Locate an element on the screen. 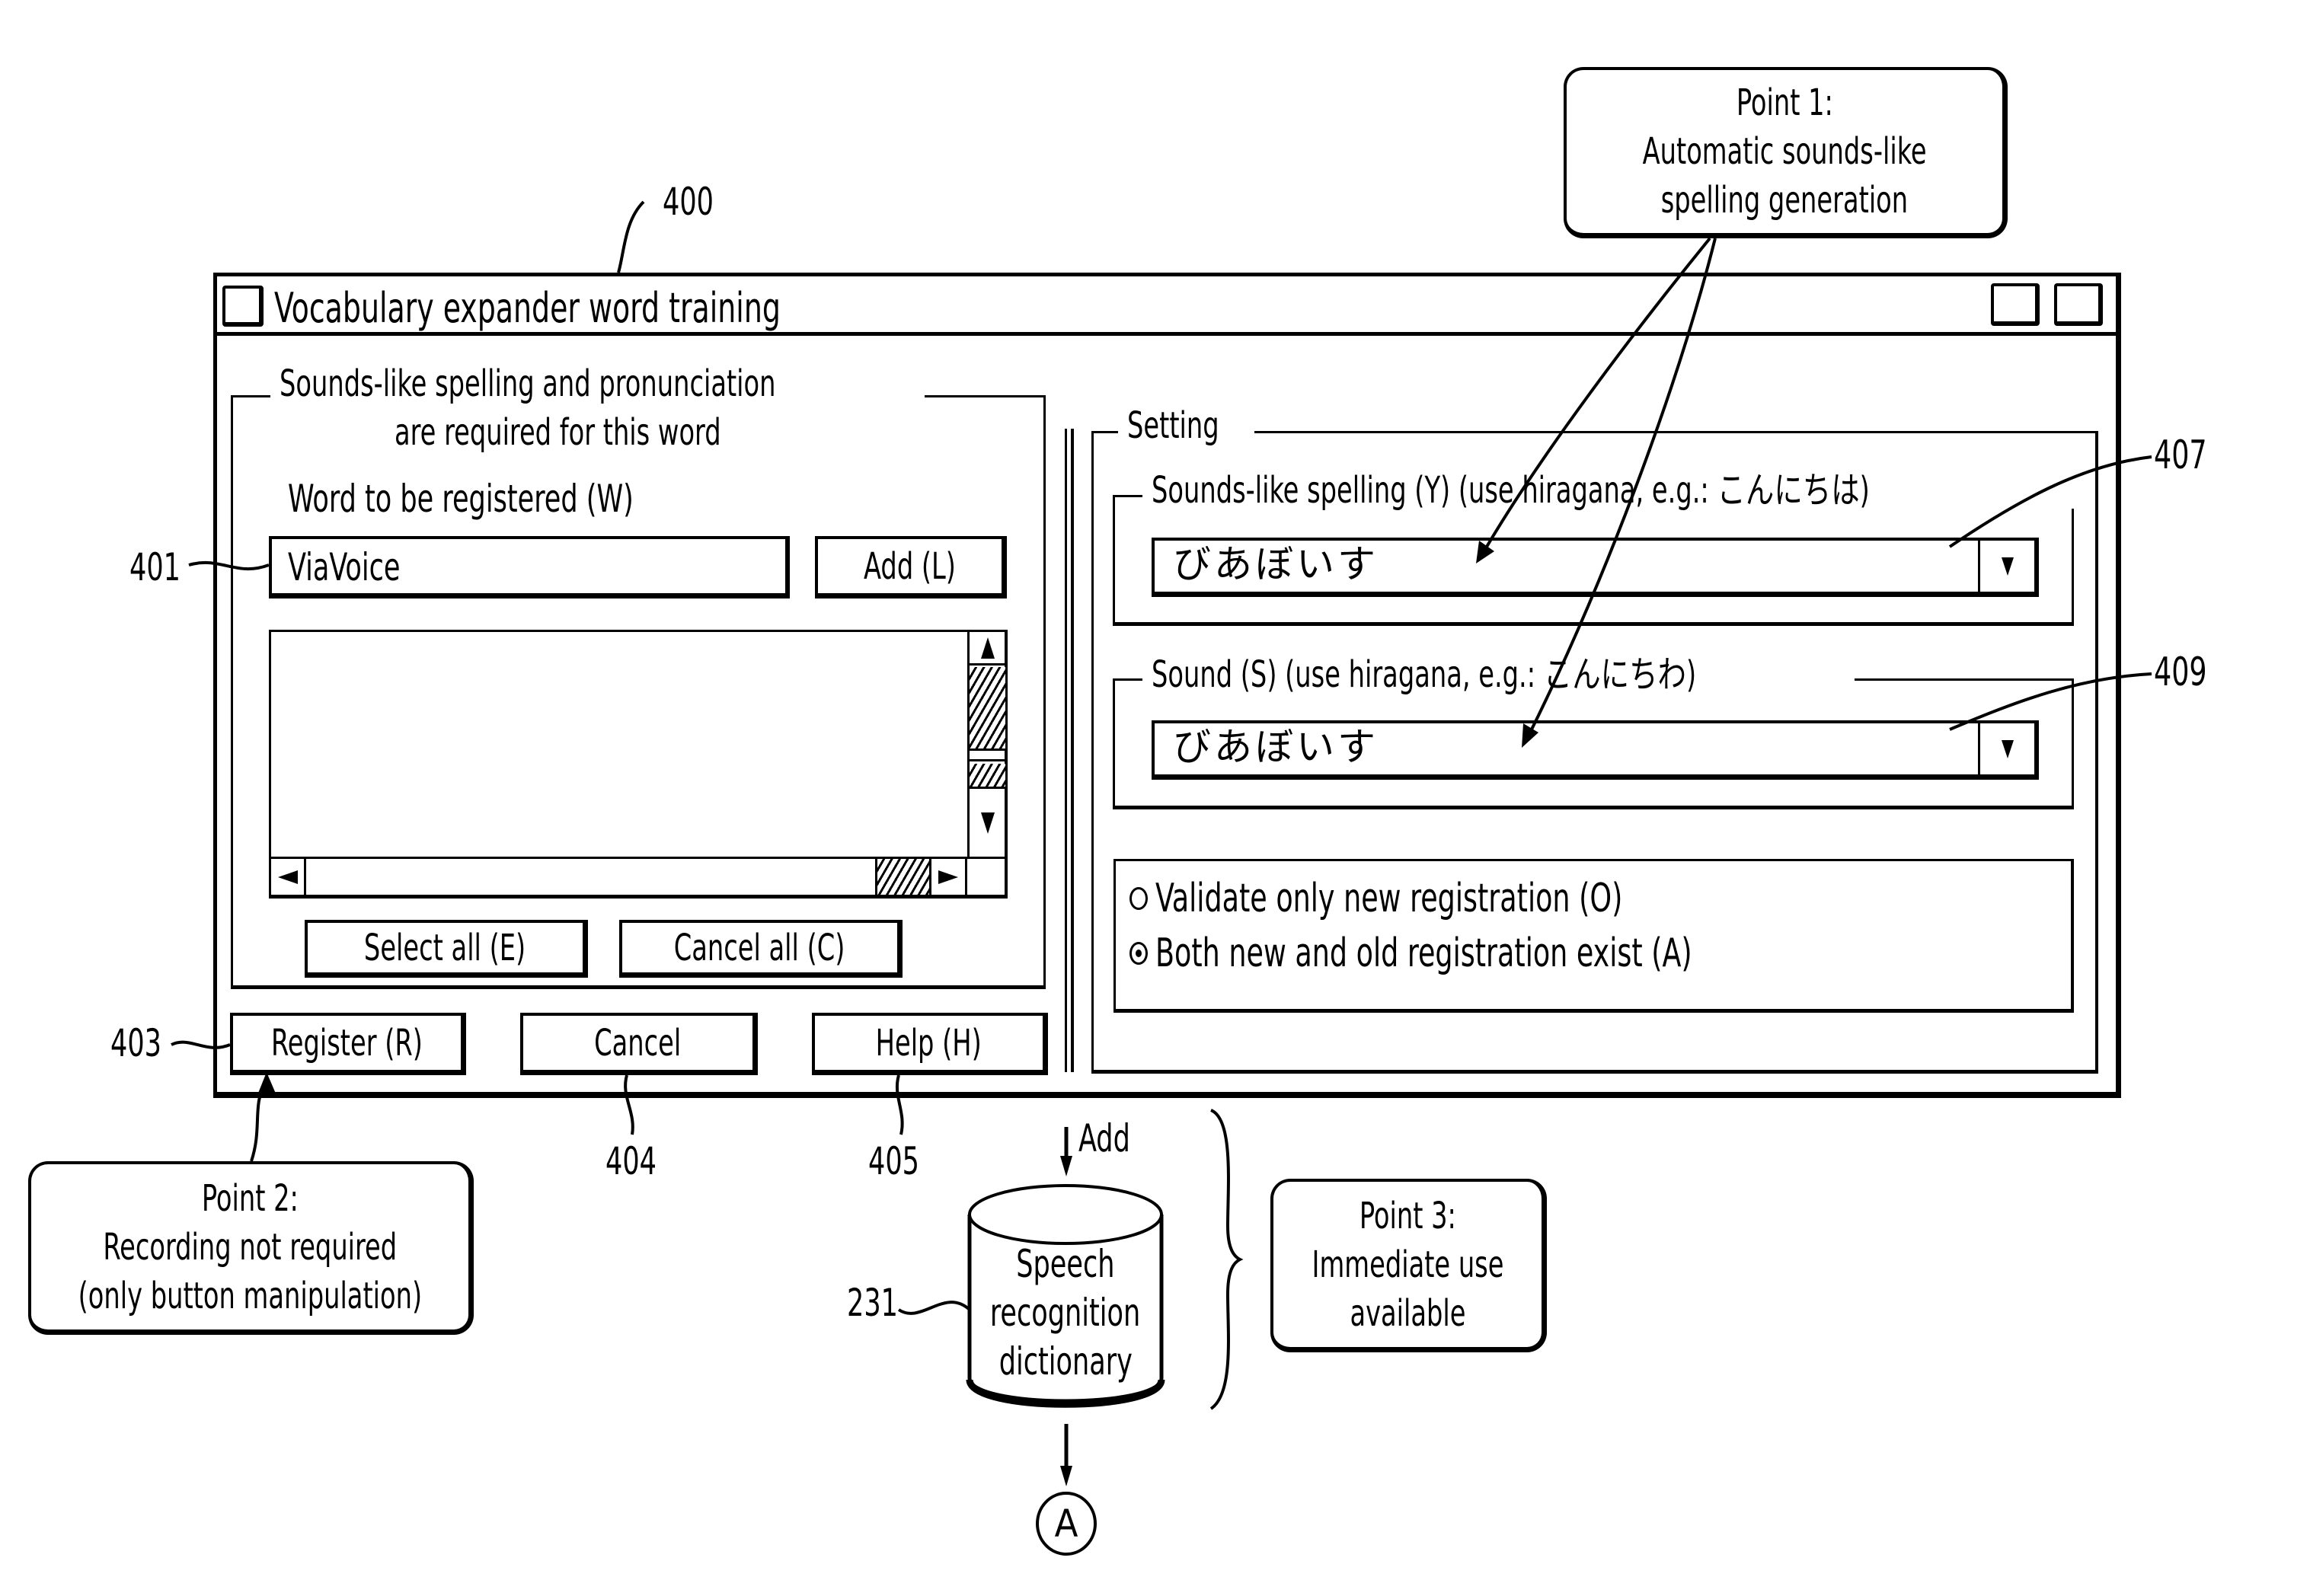 The image size is (2310, 1596). system-menu-icon is located at coordinates (243, 306).